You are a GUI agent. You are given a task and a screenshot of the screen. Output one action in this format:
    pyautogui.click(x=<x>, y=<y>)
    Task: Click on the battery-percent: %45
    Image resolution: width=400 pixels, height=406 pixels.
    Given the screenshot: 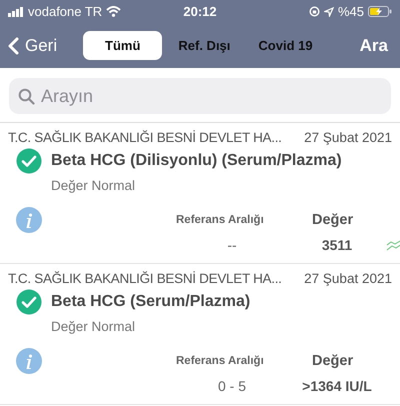 What is the action you would take?
    pyautogui.click(x=351, y=11)
    